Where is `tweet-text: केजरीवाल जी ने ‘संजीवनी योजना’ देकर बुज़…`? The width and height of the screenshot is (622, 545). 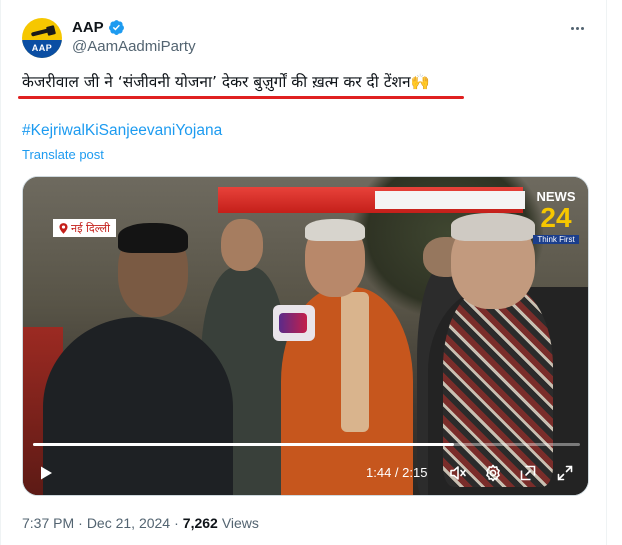 tweet-text: केजरीवाल जी ने ‘संजीवनी योजना’ देकर बुज़… is located at coordinates (226, 82).